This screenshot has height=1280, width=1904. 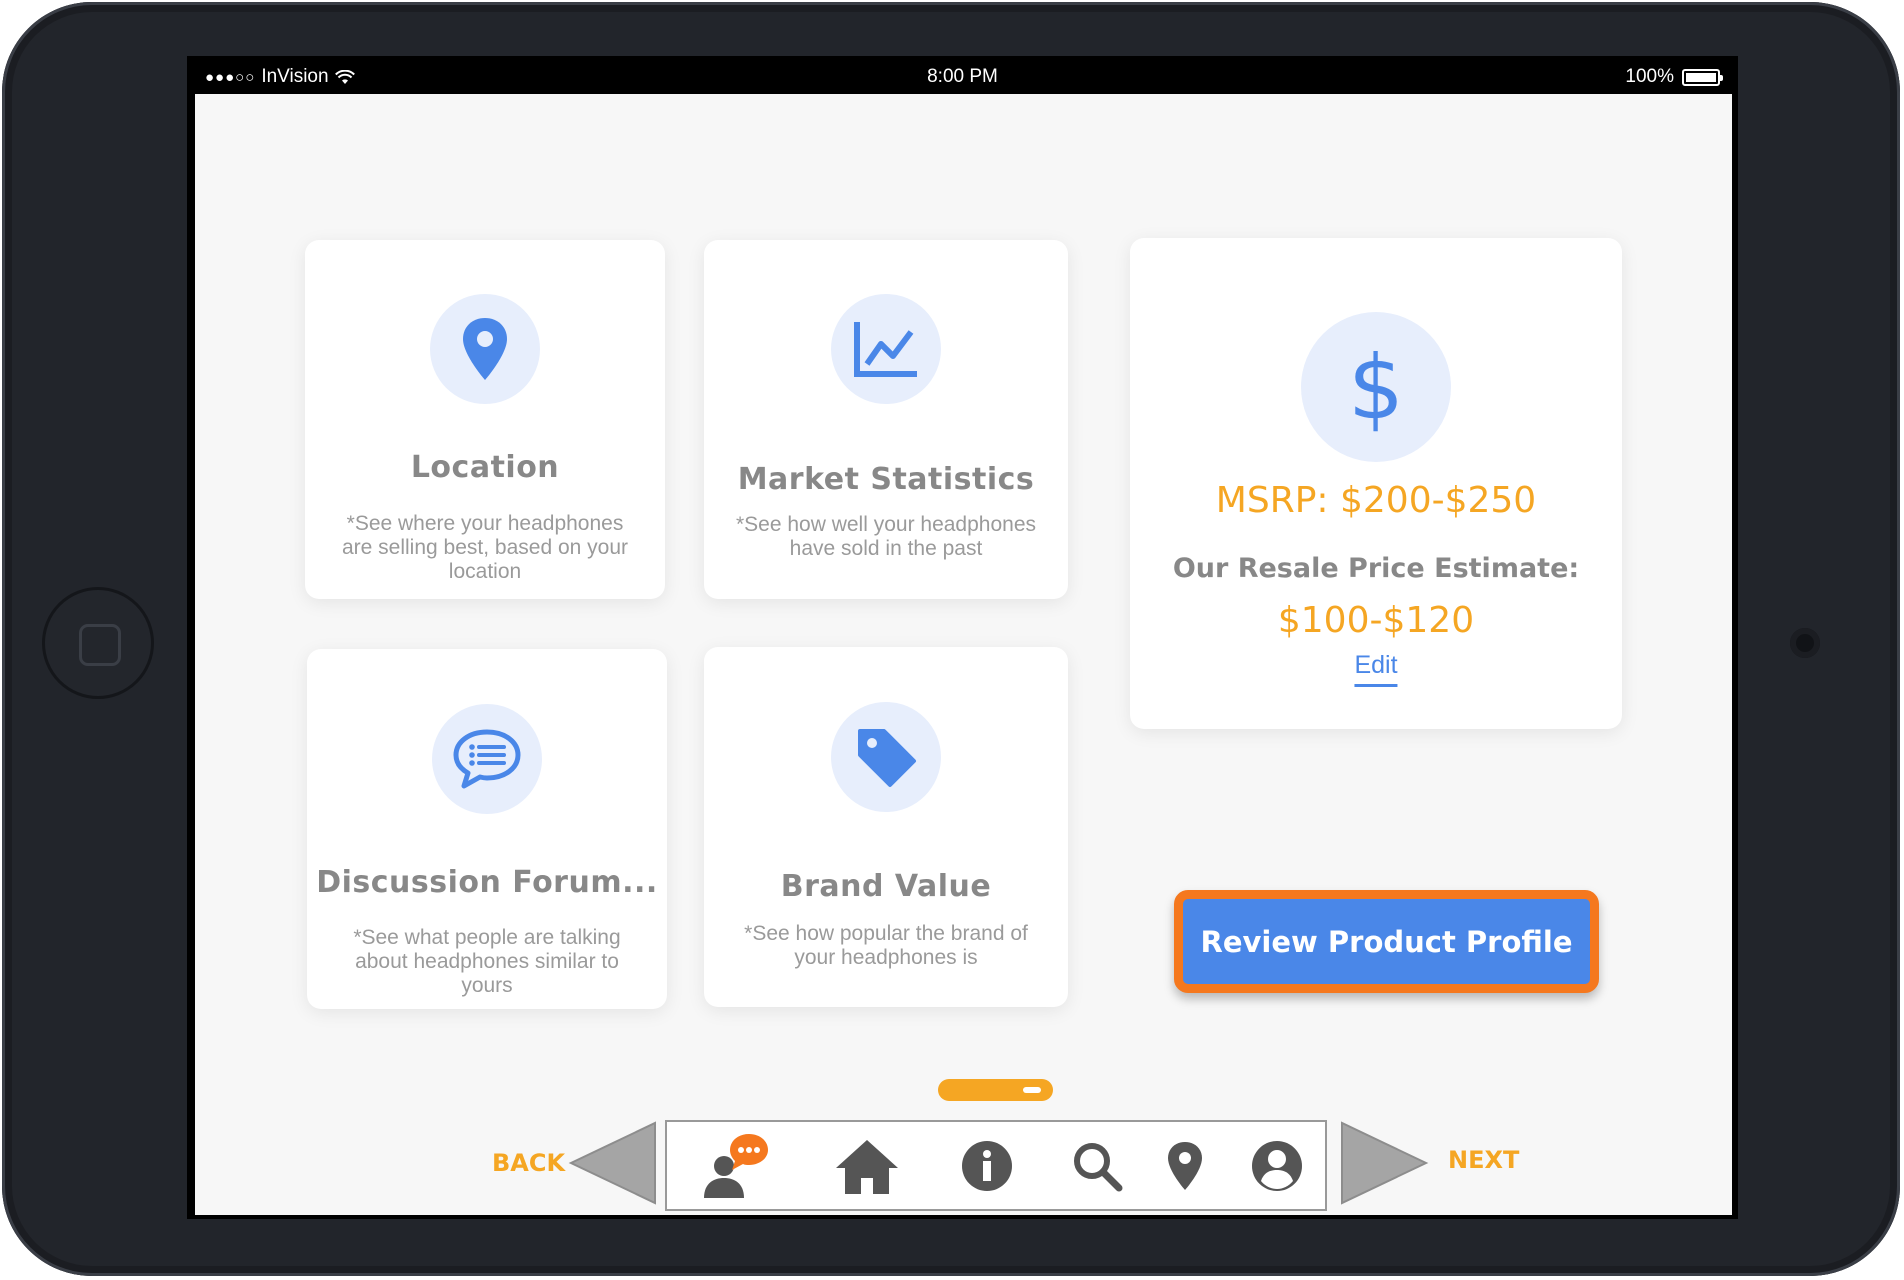 I want to click on location-pin-icon, so click(x=485, y=349).